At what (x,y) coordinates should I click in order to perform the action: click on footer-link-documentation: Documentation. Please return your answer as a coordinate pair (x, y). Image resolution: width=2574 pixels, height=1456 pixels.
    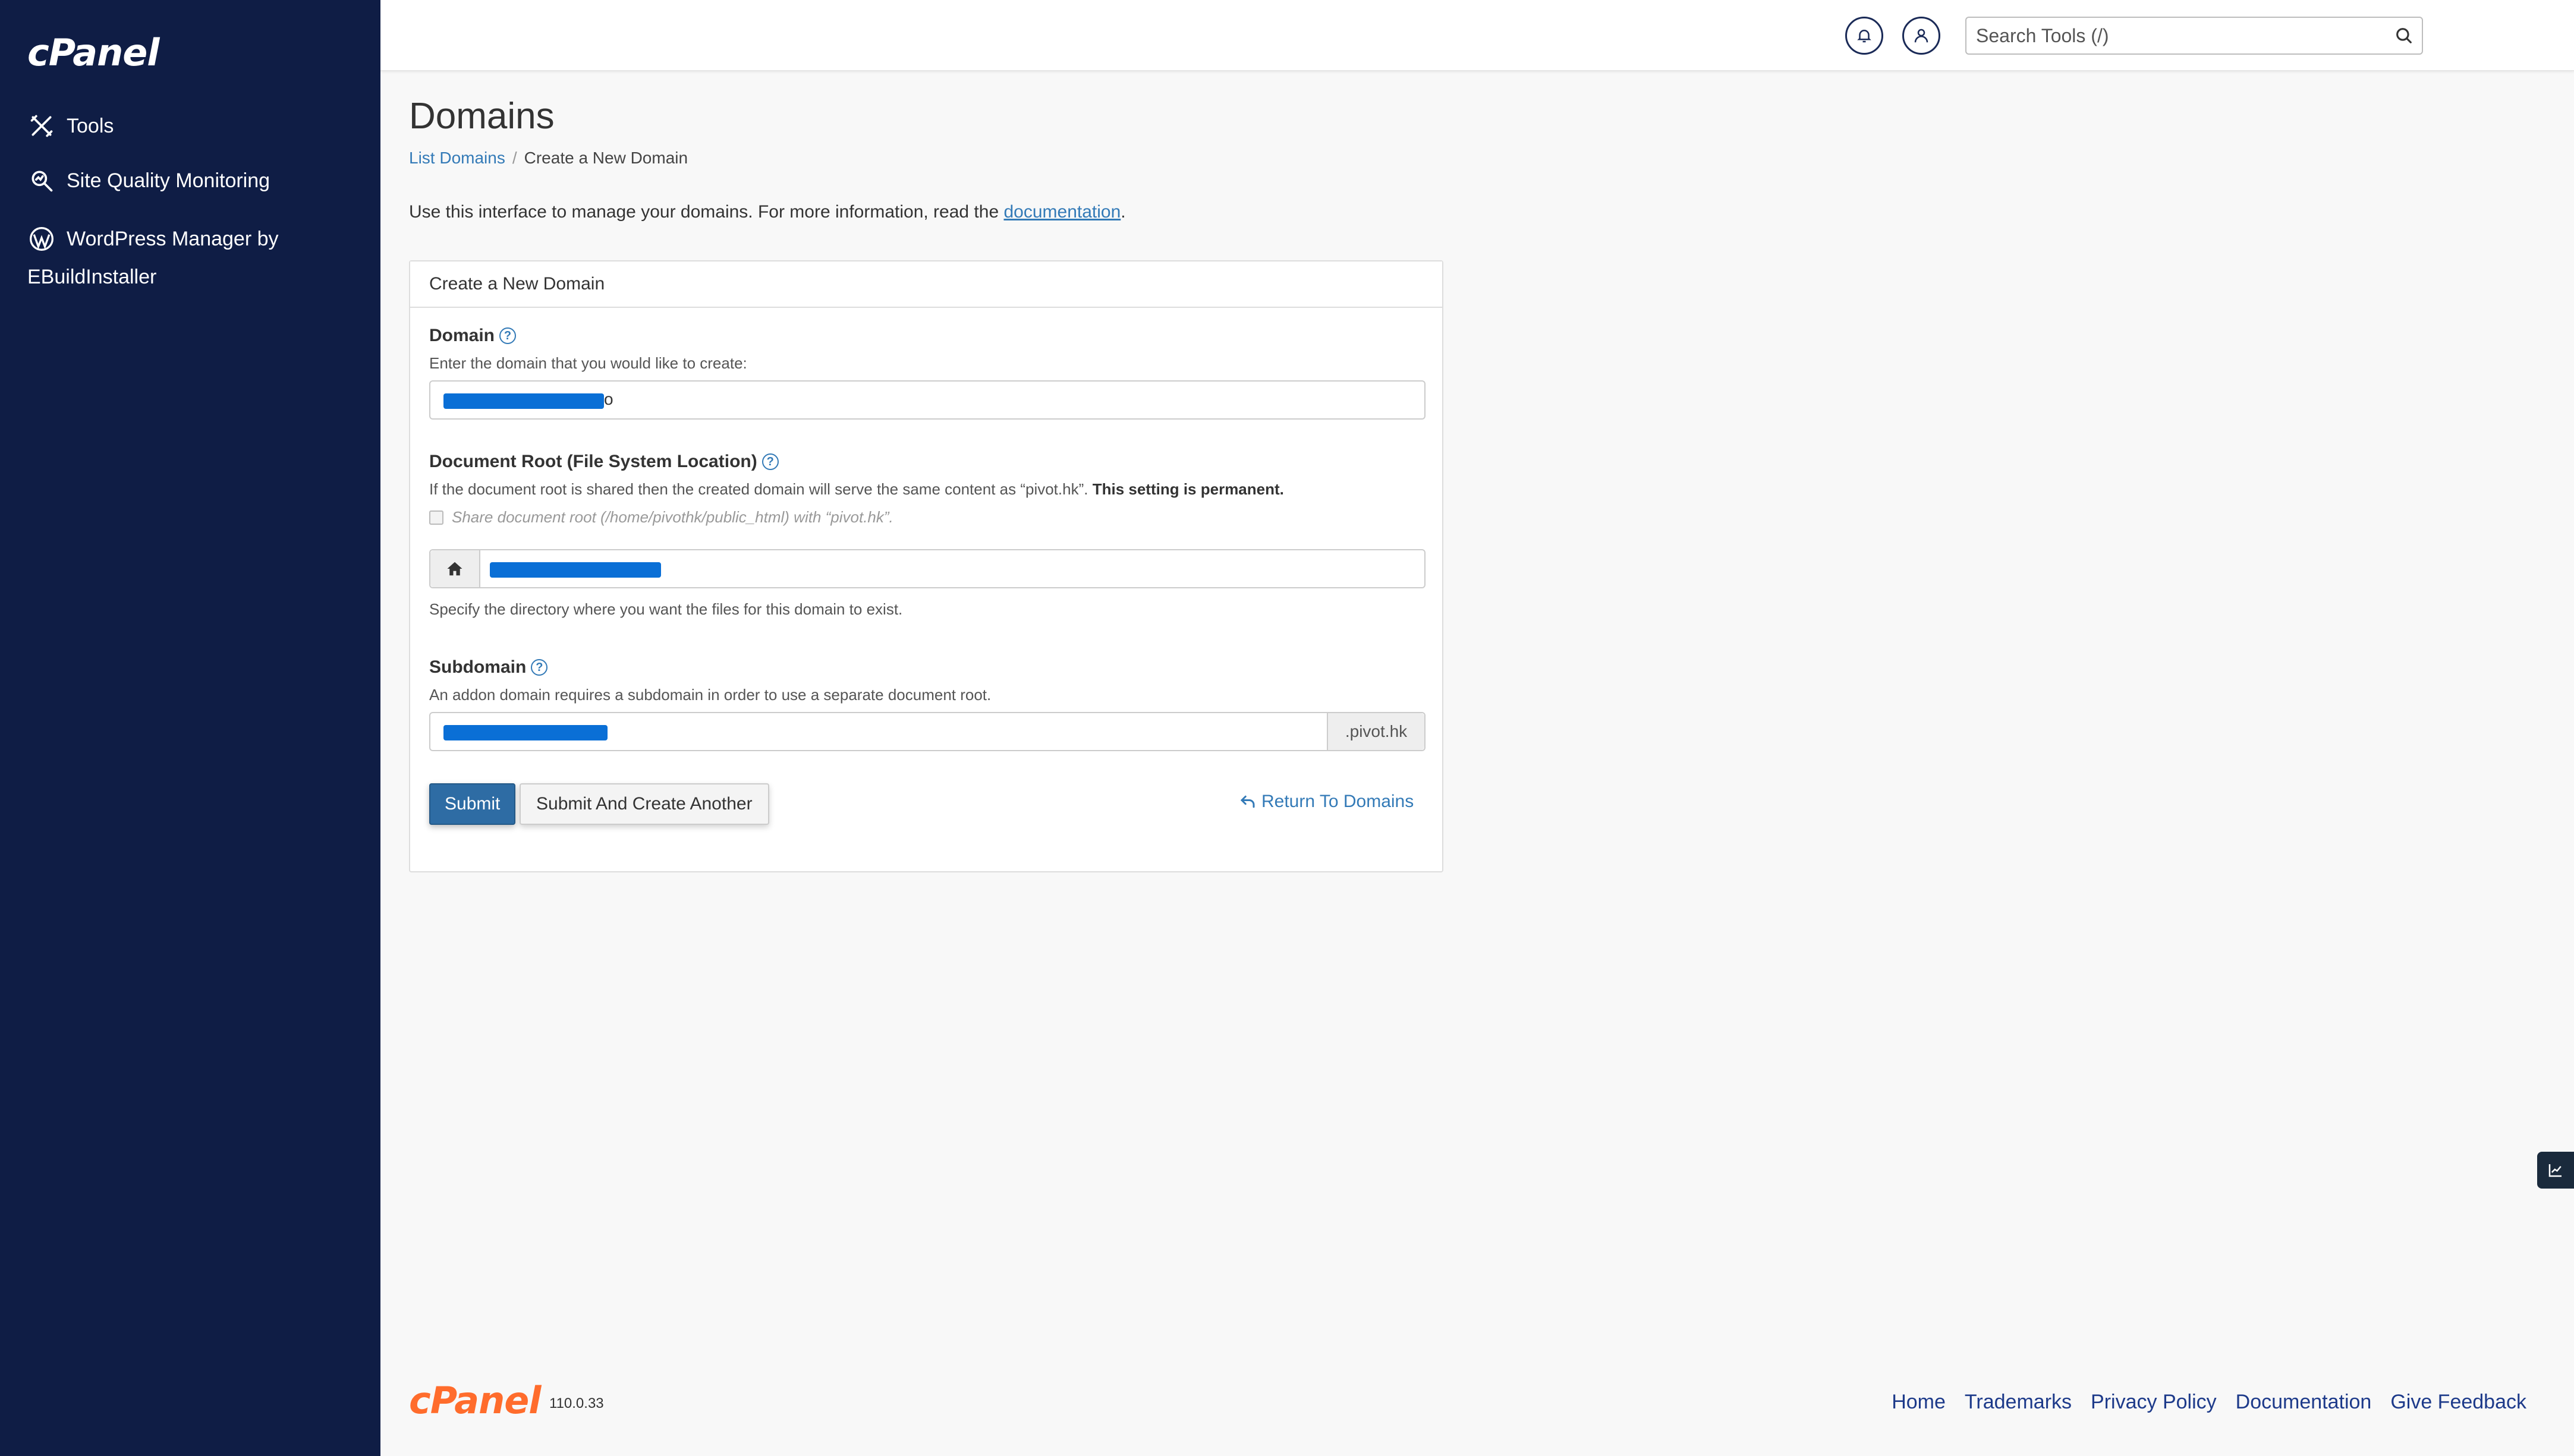
    Looking at the image, I should click on (2304, 1402).